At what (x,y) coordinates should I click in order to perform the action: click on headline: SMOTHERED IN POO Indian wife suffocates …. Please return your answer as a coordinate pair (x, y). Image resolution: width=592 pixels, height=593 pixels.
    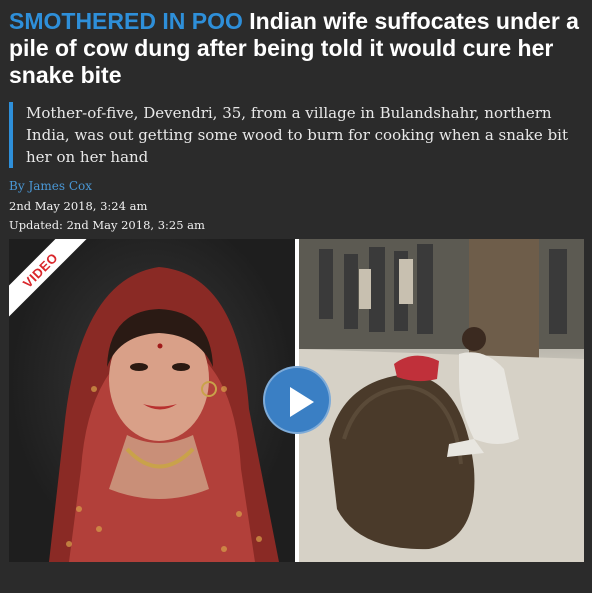
    Looking at the image, I should click on (297, 48).